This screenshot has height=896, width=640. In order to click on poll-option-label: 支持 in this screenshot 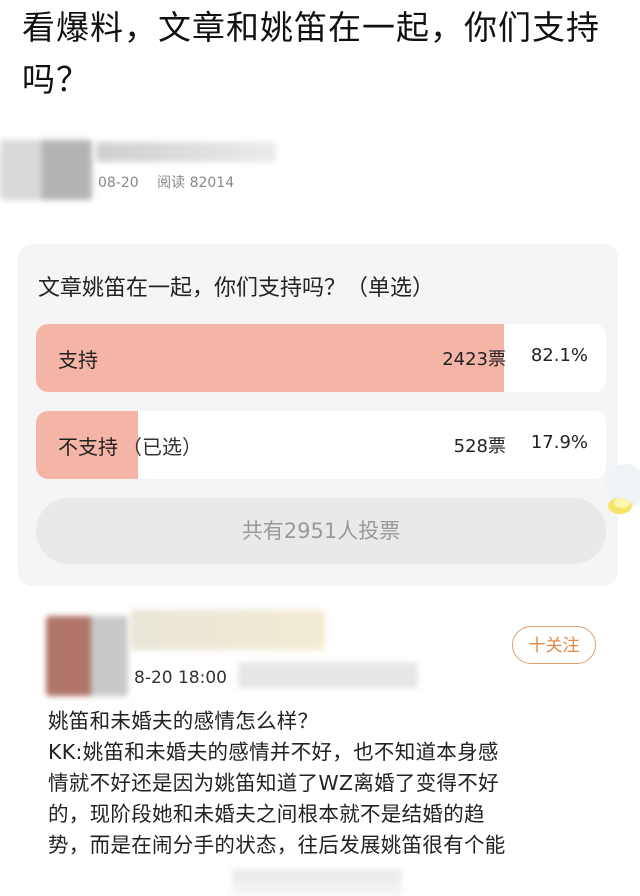, I will do `click(78, 360)`.